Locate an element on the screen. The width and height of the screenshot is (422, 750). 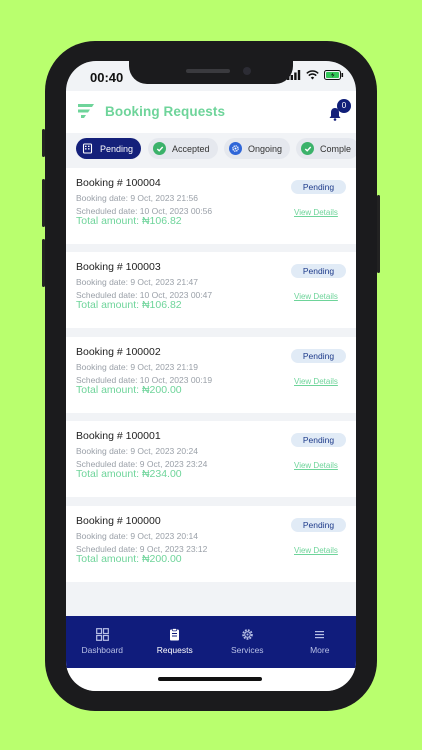
wifi-icon is located at coordinates (312, 75).